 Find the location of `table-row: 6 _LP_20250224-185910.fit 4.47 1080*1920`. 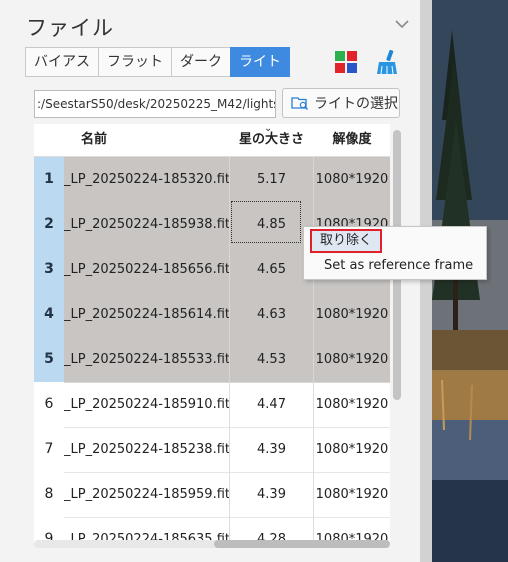

table-row: 6 _LP_20250224-185910.fit 4.47 1080*1920 is located at coordinates (212, 405).